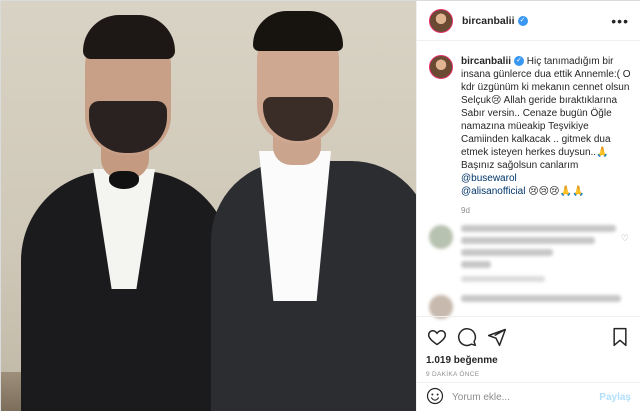  I want to click on add-comment-bar: Paylaş, so click(528, 396).